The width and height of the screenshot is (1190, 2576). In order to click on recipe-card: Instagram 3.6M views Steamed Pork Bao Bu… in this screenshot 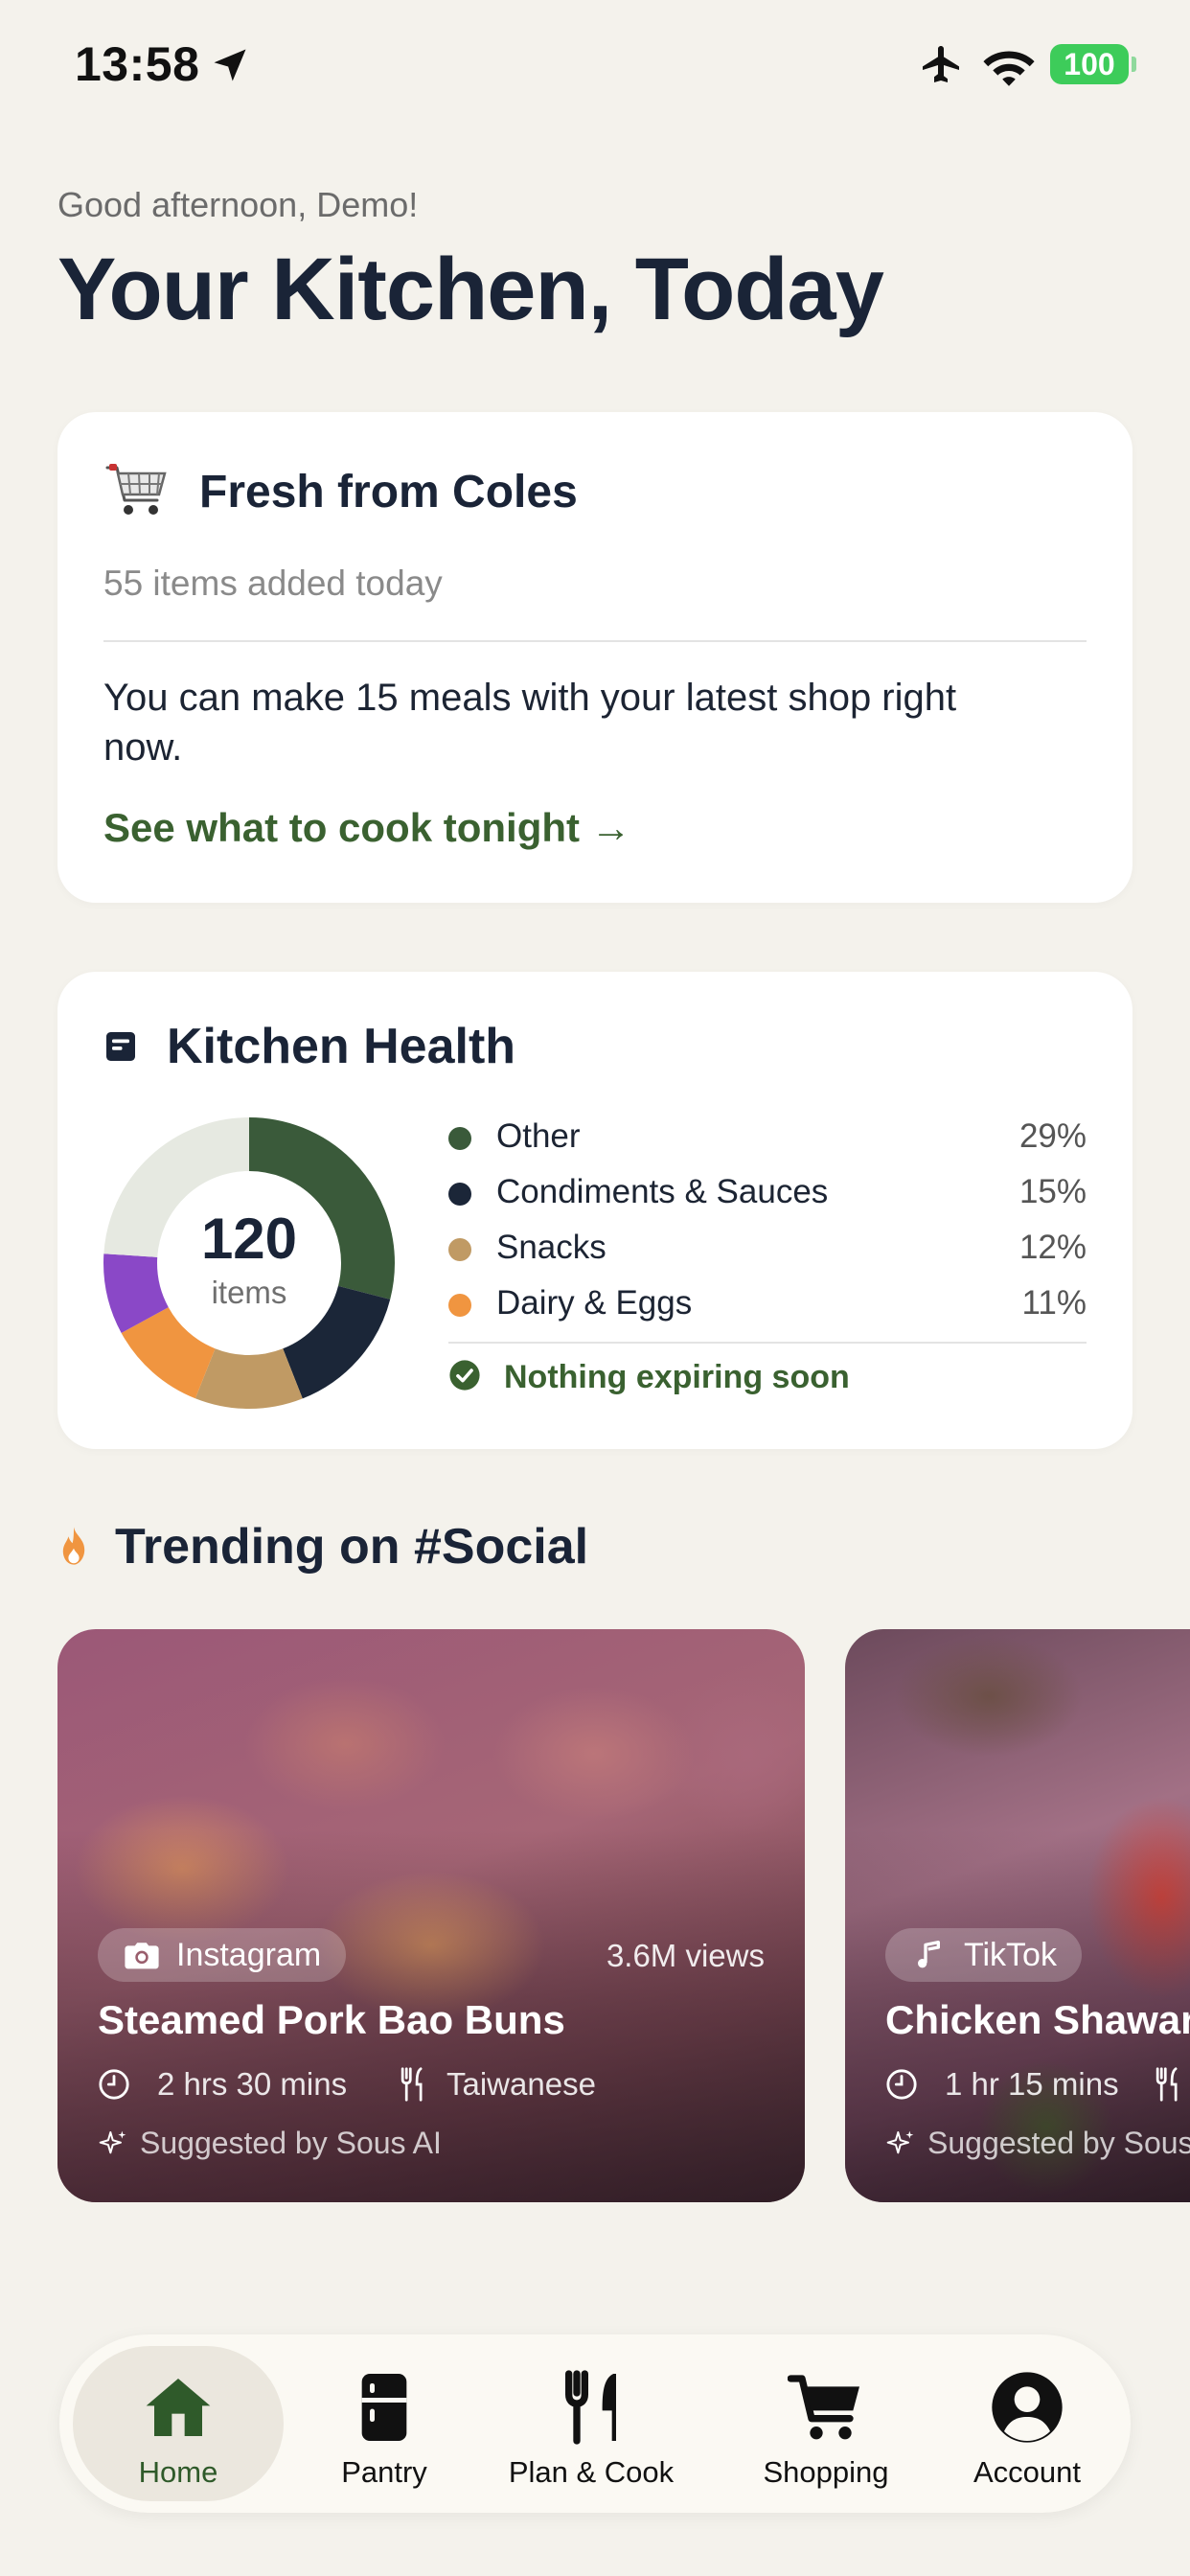, I will do `click(431, 1915)`.